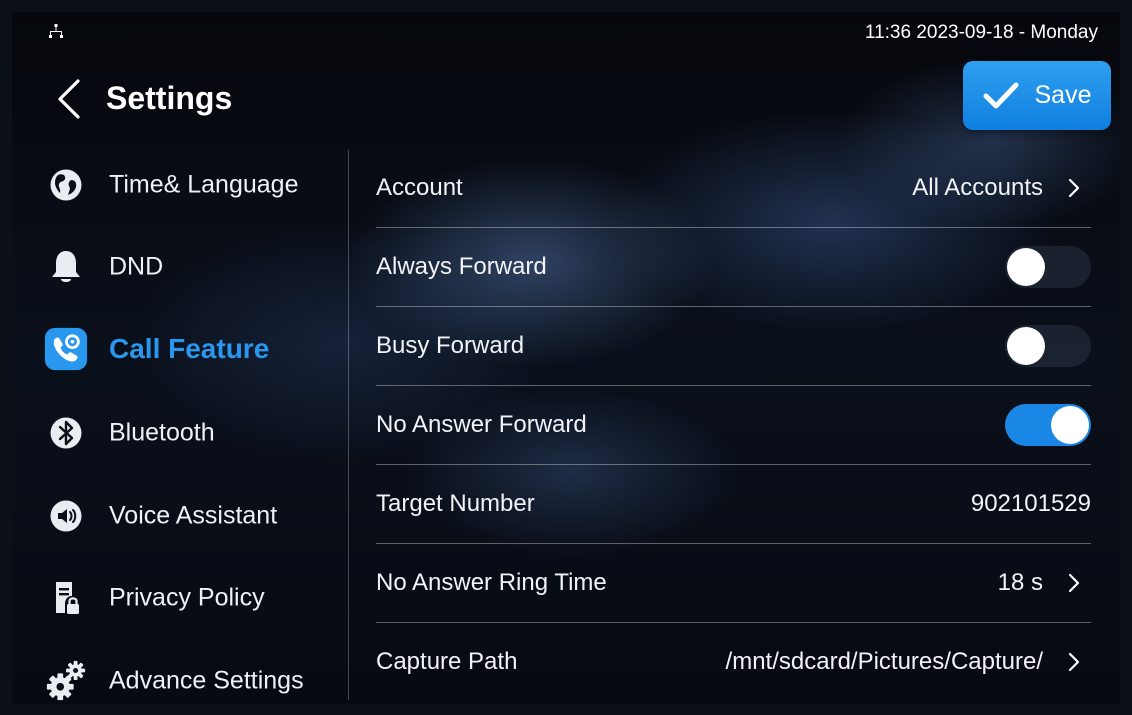  Describe the element at coordinates (190, 267) in the screenshot. I see `sidebar-item-dnd: DND` at that location.